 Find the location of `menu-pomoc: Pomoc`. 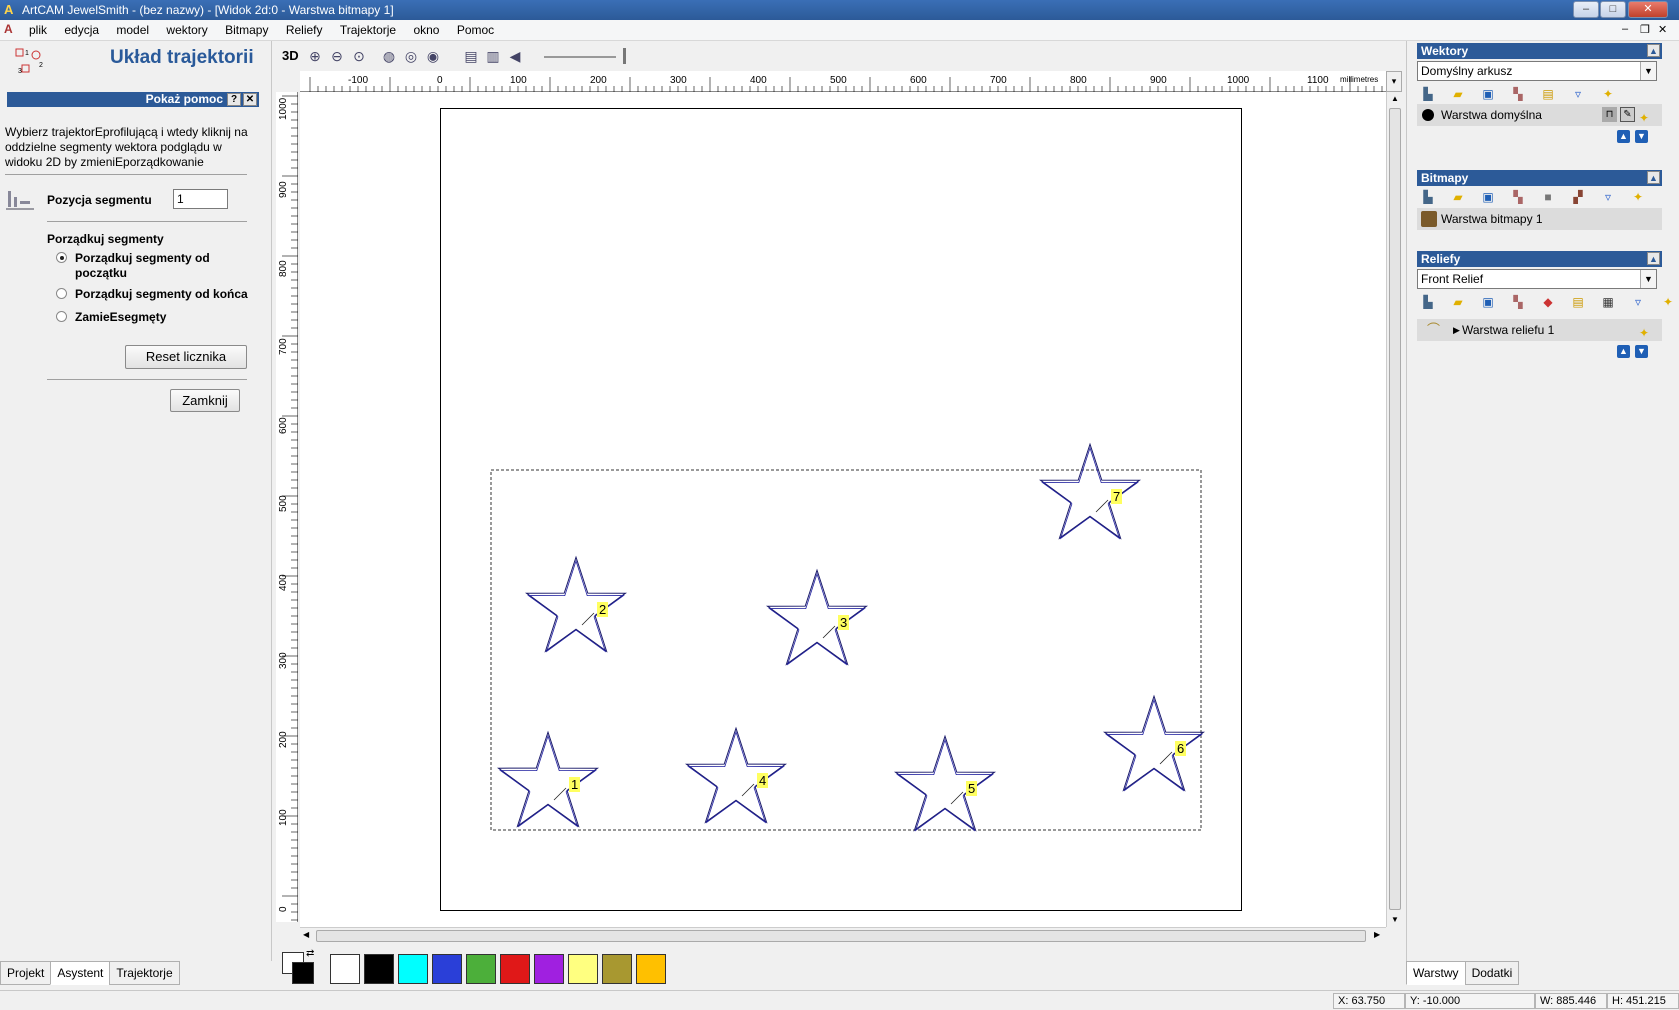

menu-pomoc: Pomoc is located at coordinates (475, 30).